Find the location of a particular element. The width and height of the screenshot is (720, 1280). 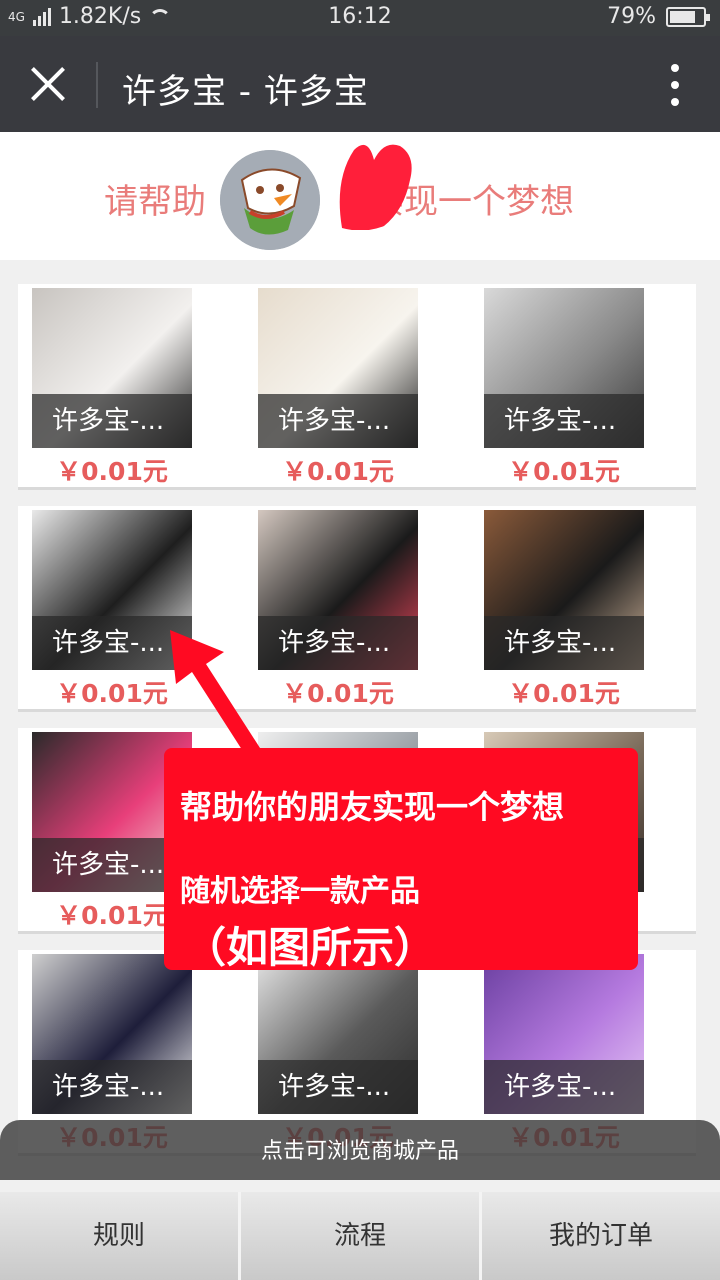

redaction-mark is located at coordinates (375, 187).